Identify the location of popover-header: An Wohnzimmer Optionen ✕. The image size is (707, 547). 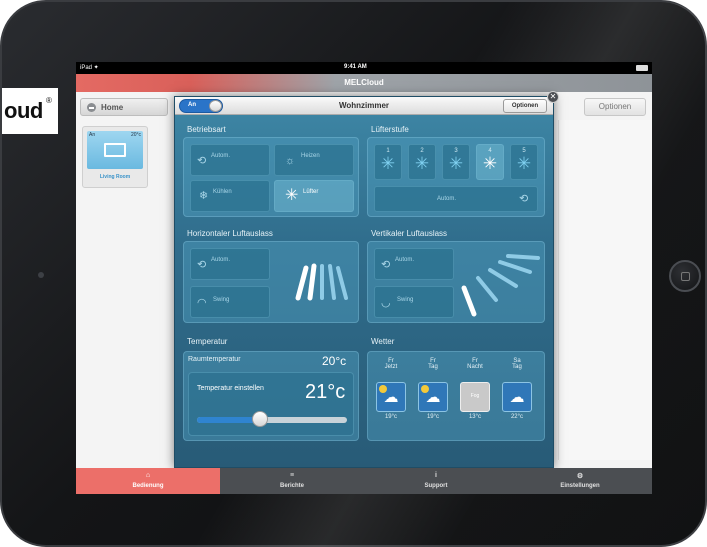
(367, 103).